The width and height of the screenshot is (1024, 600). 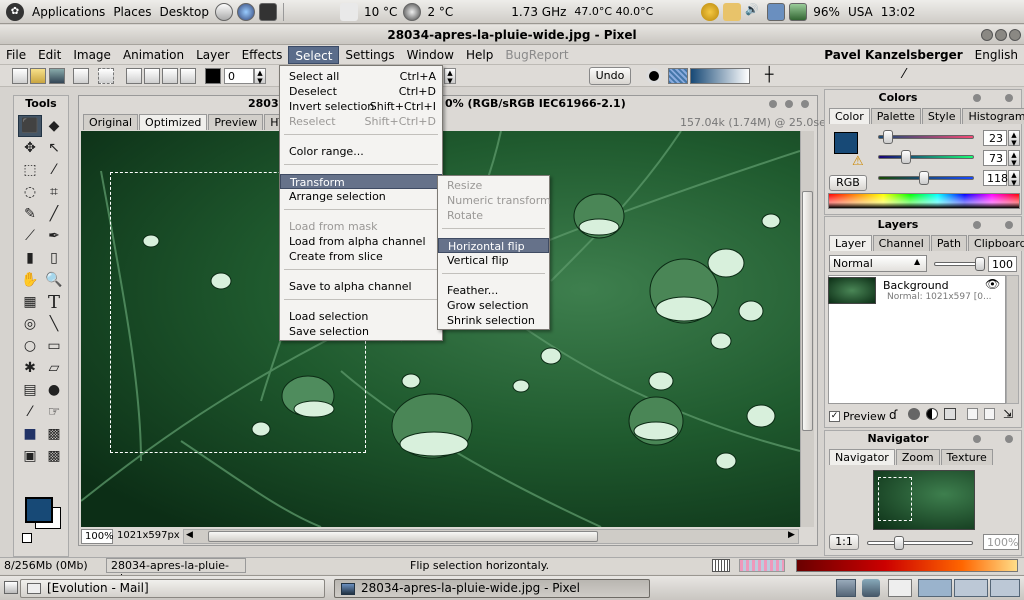 I want to click on tab-path: Path, so click(x=949, y=243).